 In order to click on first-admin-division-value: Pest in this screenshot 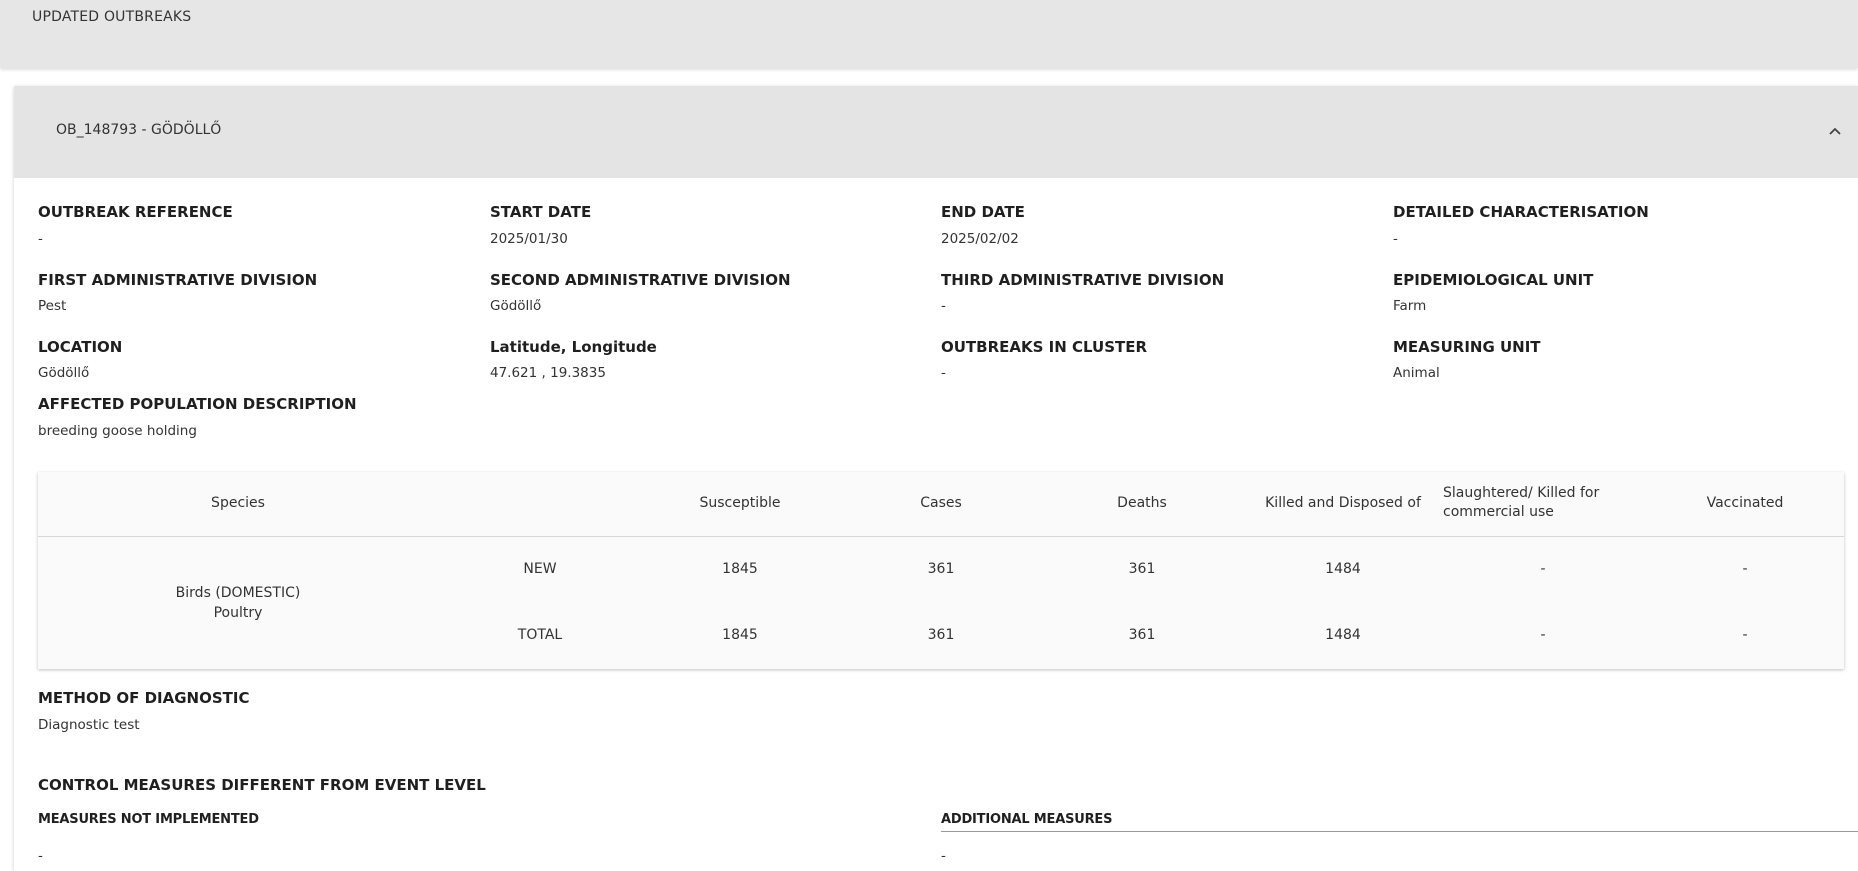, I will do `click(52, 306)`.